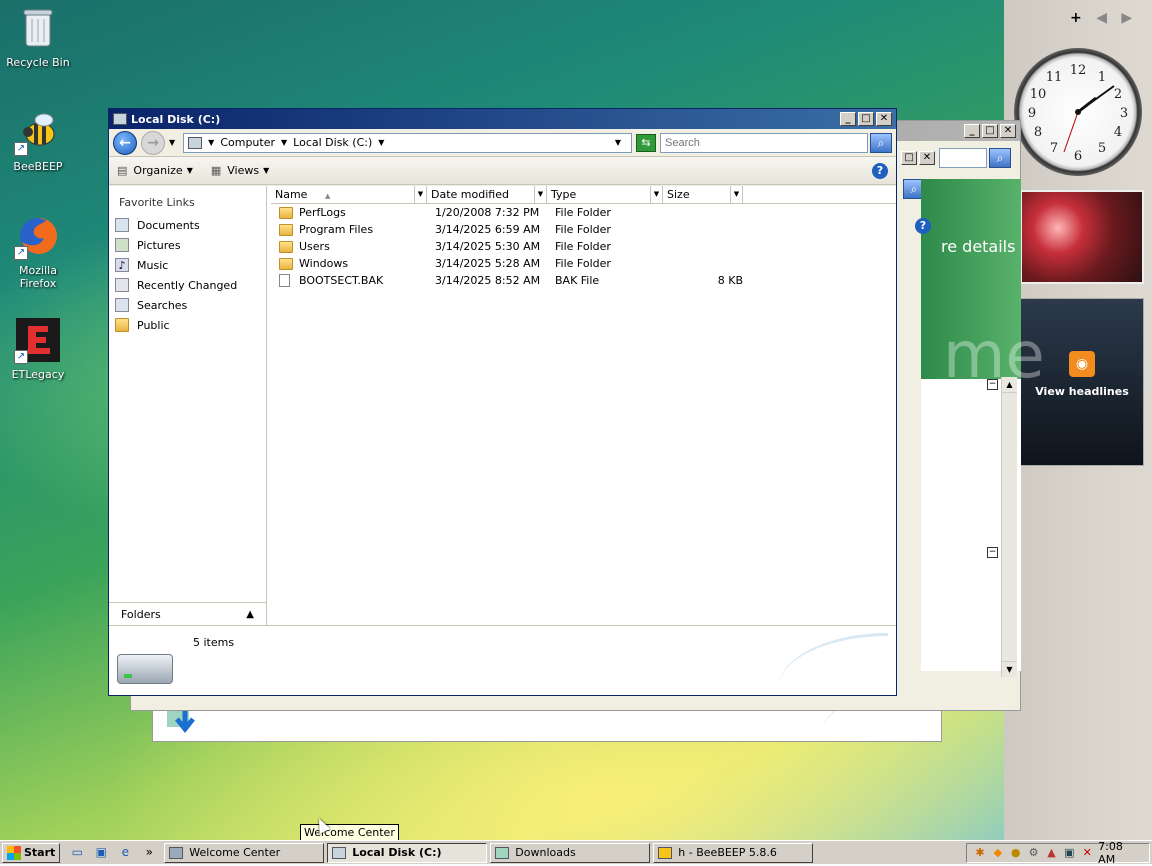 This screenshot has height=866, width=1152. What do you see at coordinates (187, 285) in the screenshot?
I see `nav-link-recently-changed: Recently Changed` at bounding box center [187, 285].